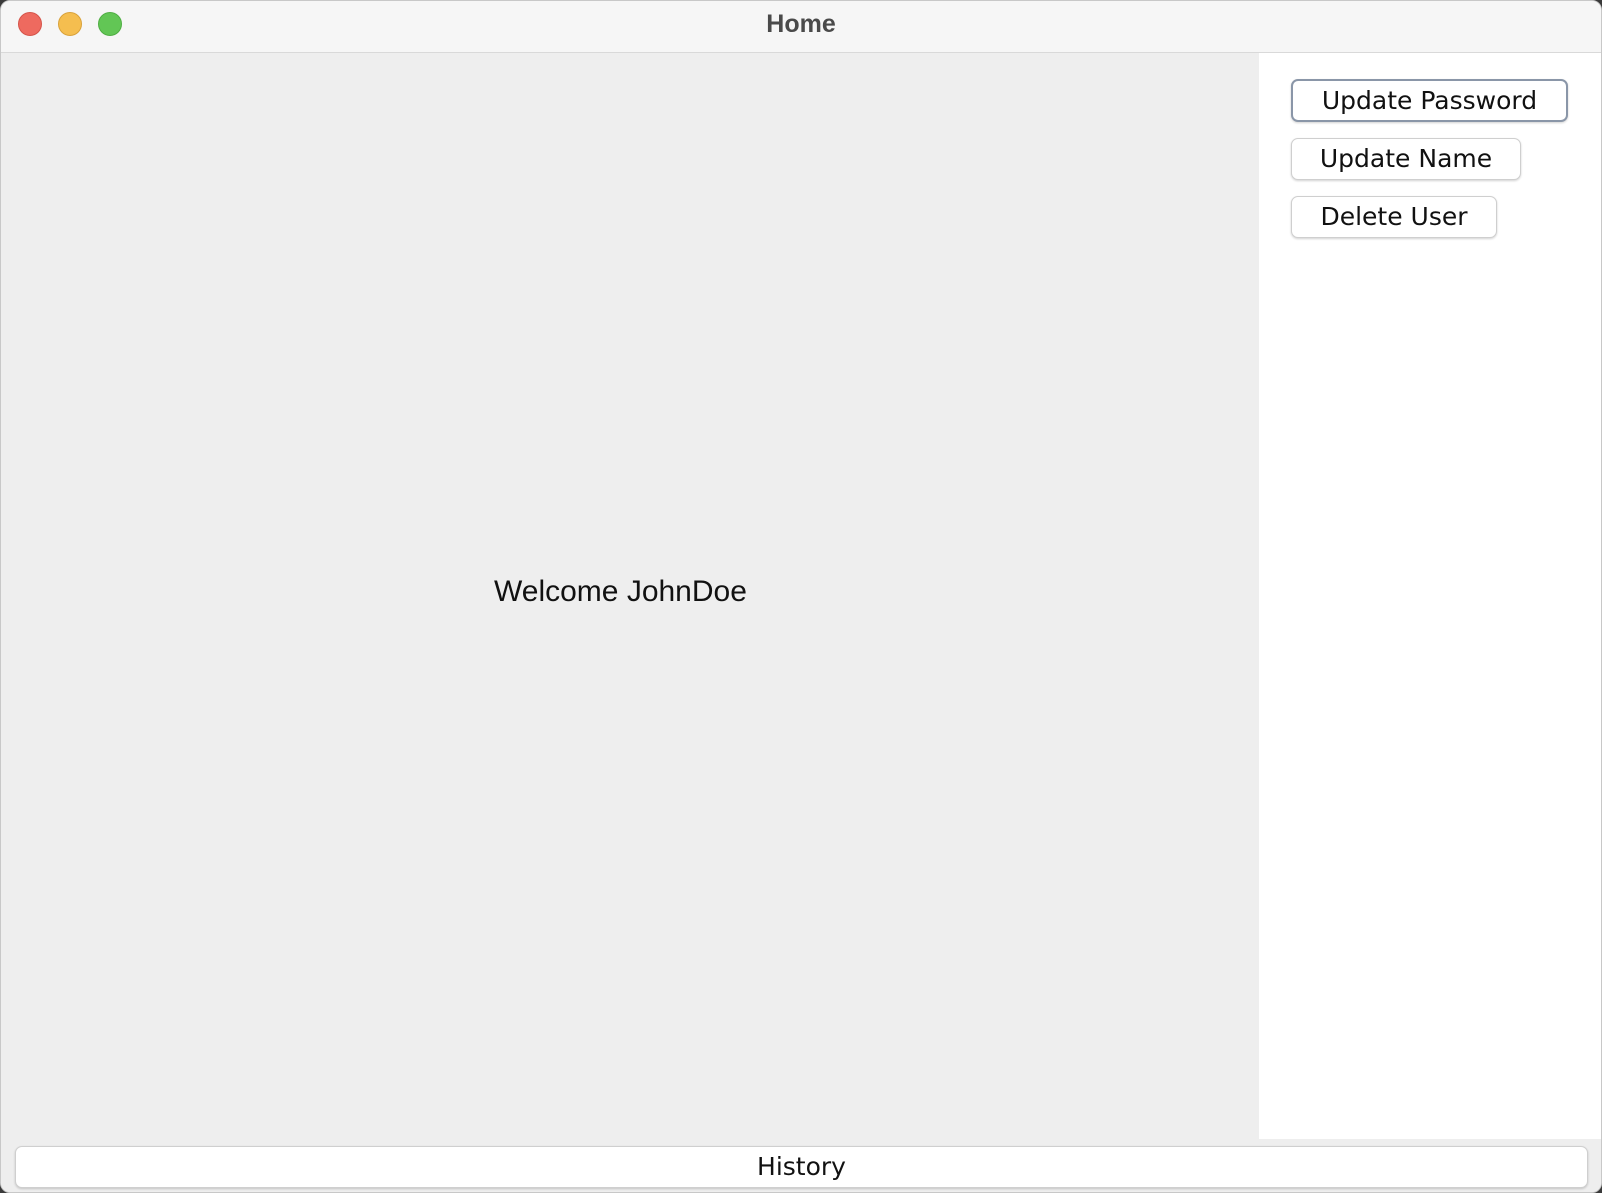 This screenshot has height=1193, width=1602. What do you see at coordinates (620, 591) in the screenshot?
I see `welcome-message: Welcome JohnDoe` at bounding box center [620, 591].